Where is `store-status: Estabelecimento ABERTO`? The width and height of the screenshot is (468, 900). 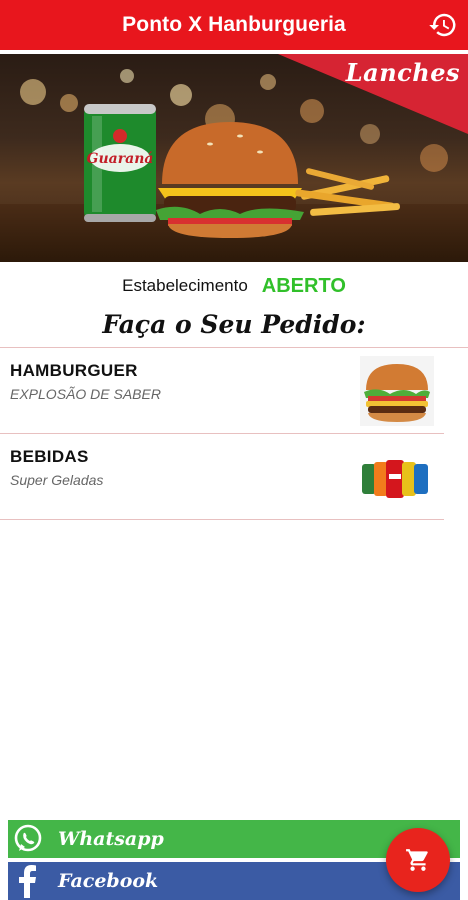 store-status: Estabelecimento ABERTO is located at coordinates (234, 286).